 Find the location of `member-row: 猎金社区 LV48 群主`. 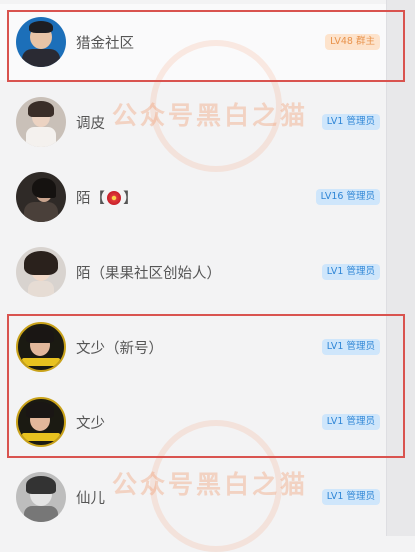

member-row: 猎金社区 LV48 群主 is located at coordinates (193, 42).